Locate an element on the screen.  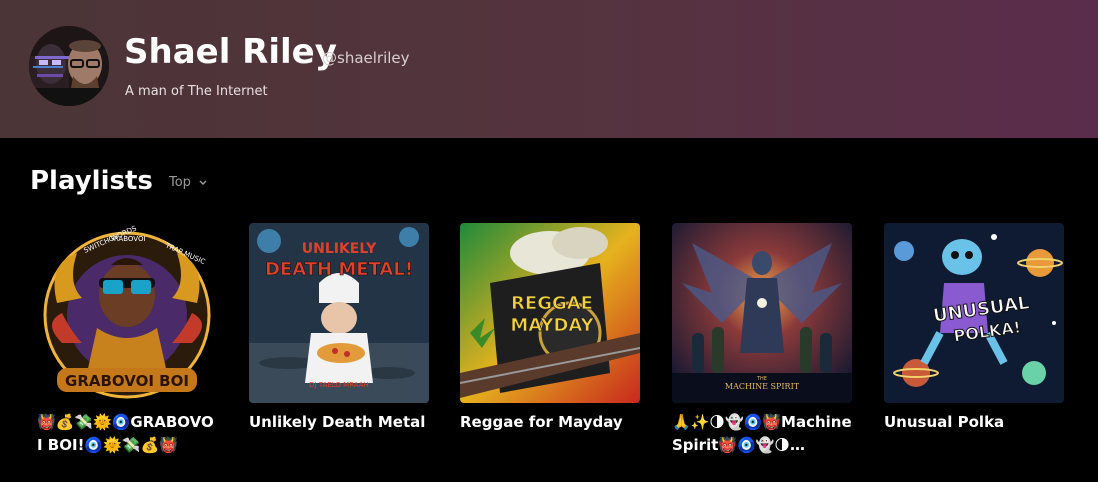
playlist-title: Reggae for Mayday is located at coordinates (550, 422).